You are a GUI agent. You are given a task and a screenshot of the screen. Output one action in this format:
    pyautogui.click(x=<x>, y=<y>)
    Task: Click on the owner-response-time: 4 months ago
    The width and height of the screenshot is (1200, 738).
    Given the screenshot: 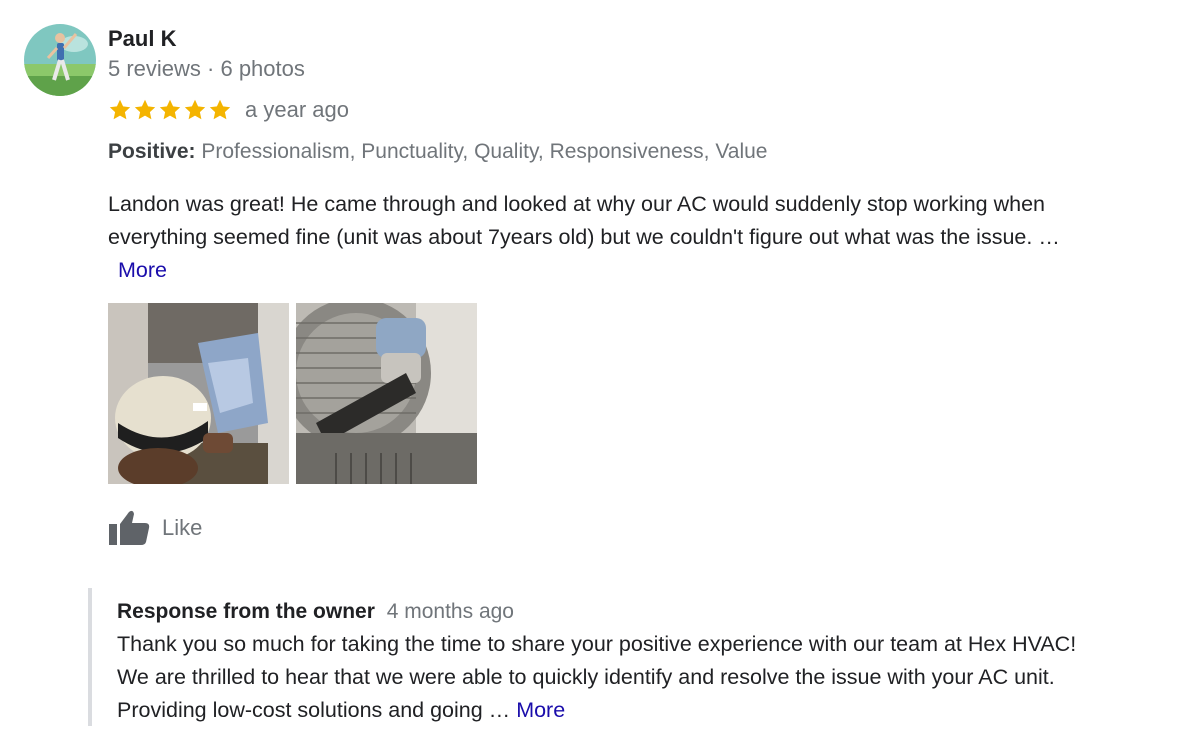 What is the action you would take?
    pyautogui.click(x=450, y=611)
    